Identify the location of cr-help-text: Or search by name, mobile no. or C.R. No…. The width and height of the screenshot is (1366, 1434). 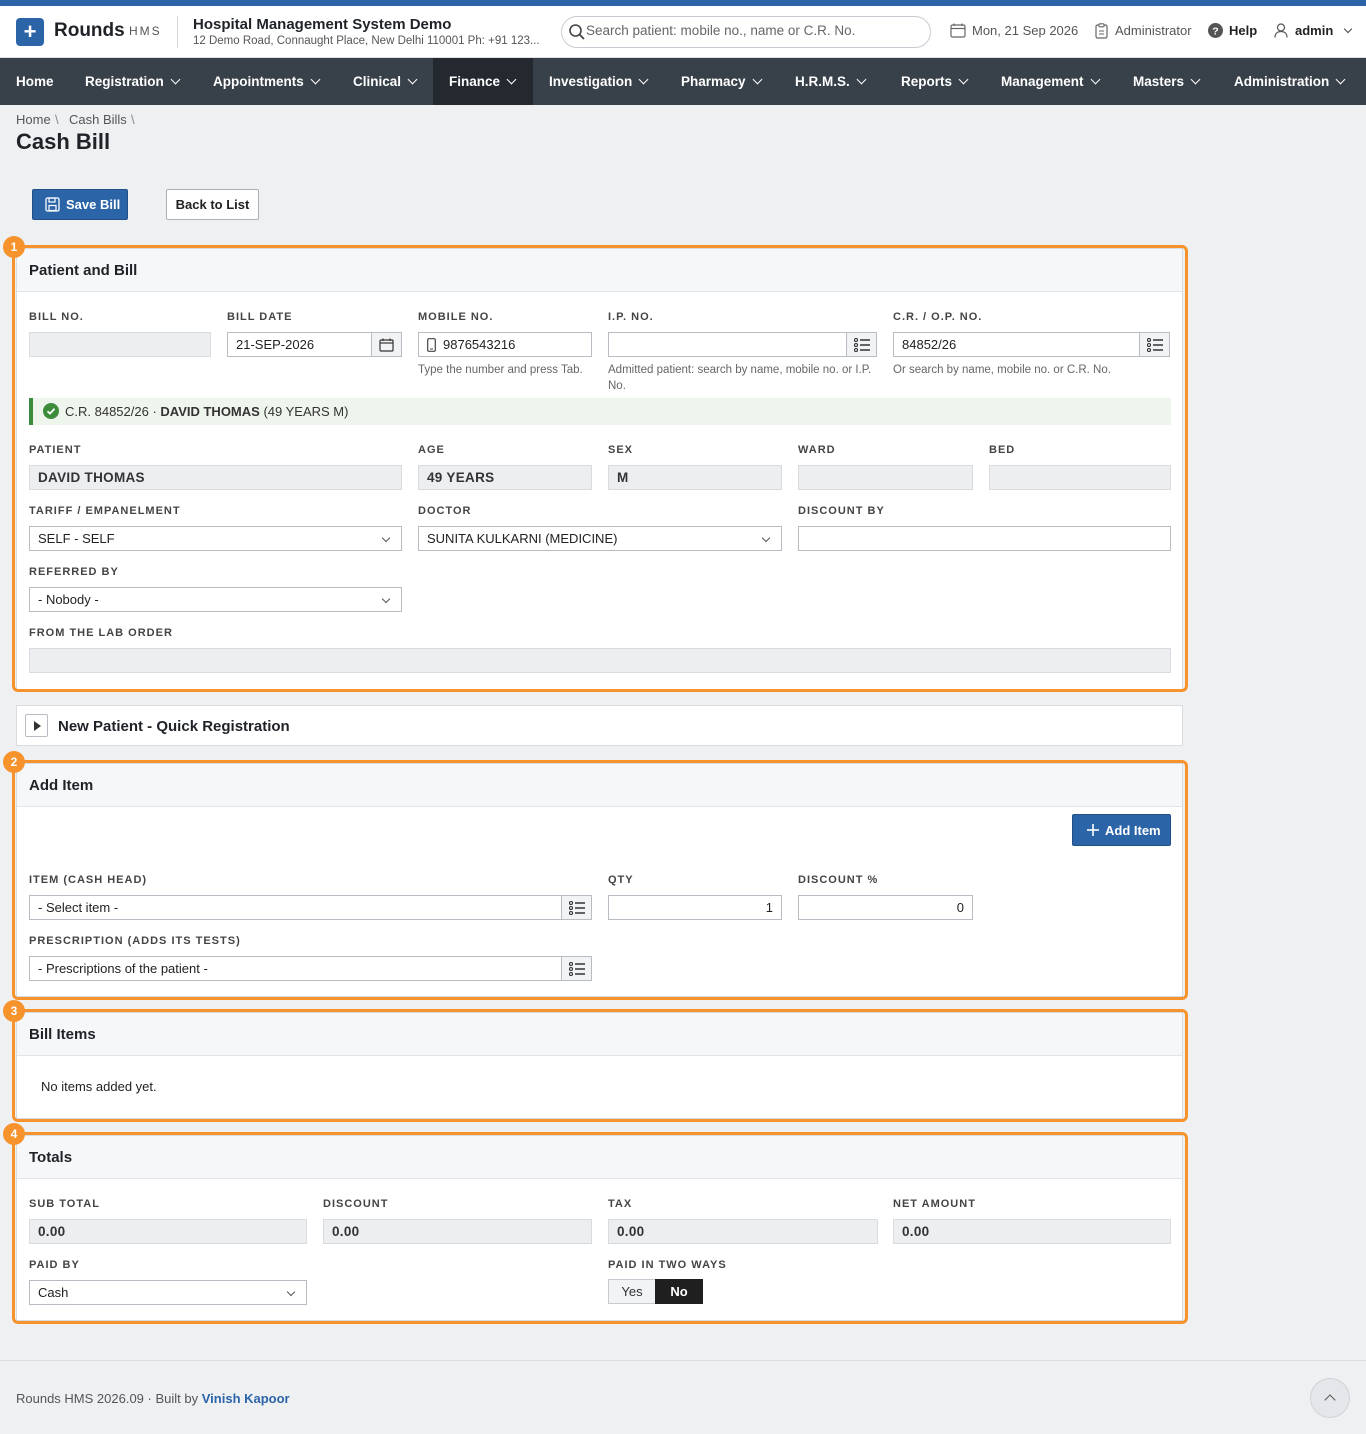
(1002, 370).